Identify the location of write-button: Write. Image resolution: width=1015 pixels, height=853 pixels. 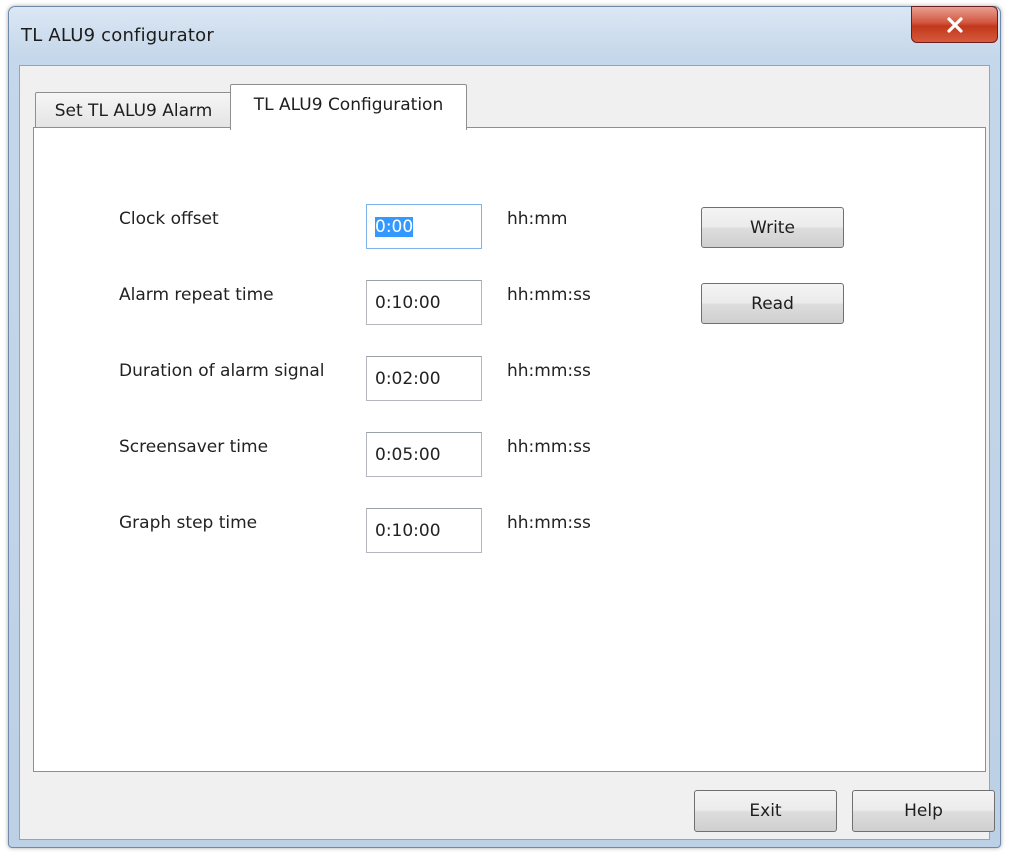
(772, 227).